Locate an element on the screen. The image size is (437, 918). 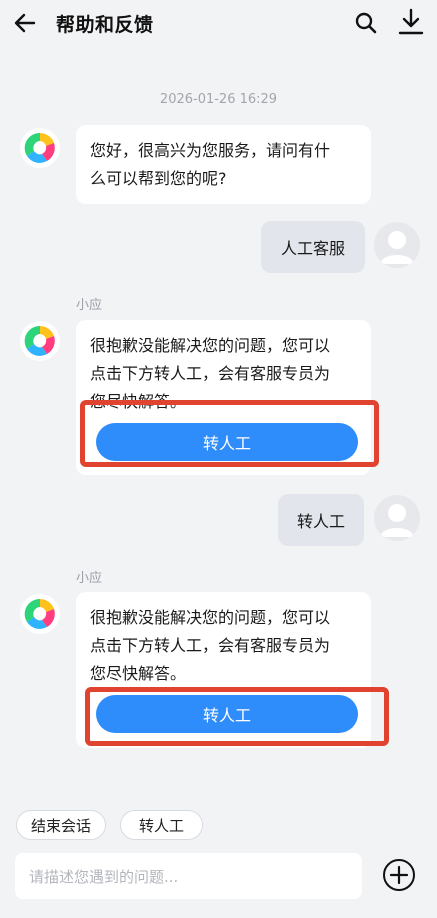
plus-circle-icon is located at coordinates (399, 875).